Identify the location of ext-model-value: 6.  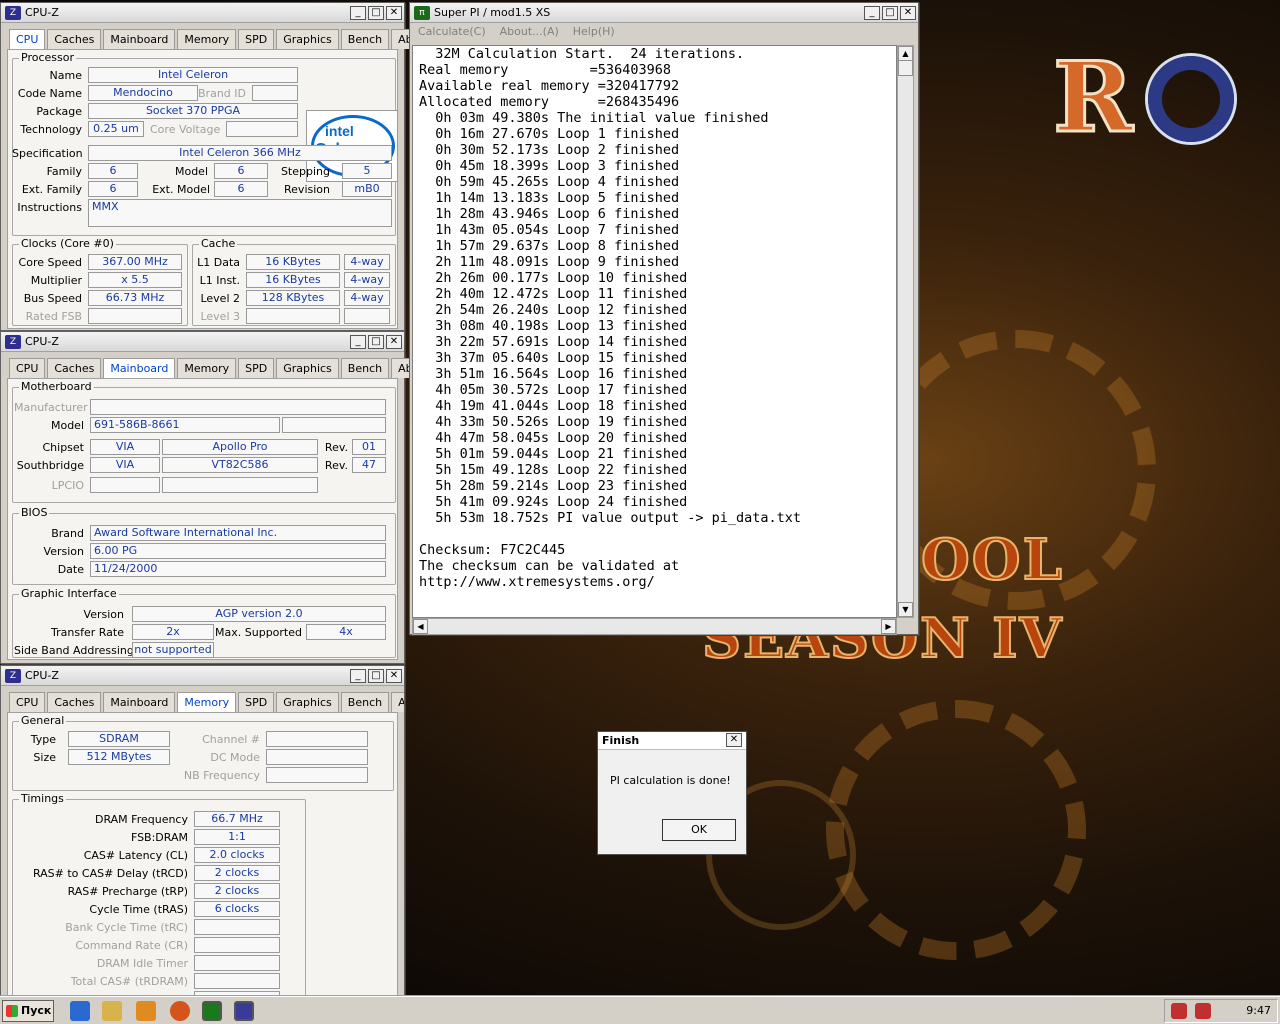
(241, 189).